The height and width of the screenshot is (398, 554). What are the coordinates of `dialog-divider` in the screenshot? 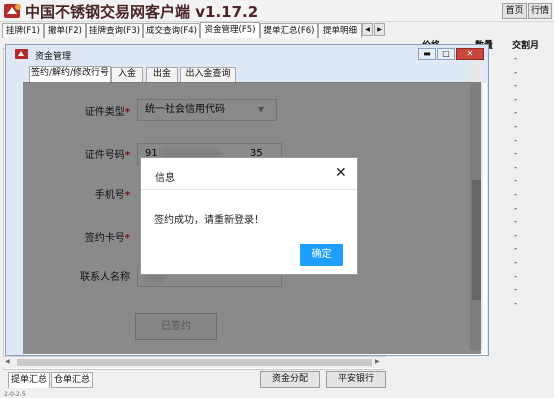 It's located at (249, 189).